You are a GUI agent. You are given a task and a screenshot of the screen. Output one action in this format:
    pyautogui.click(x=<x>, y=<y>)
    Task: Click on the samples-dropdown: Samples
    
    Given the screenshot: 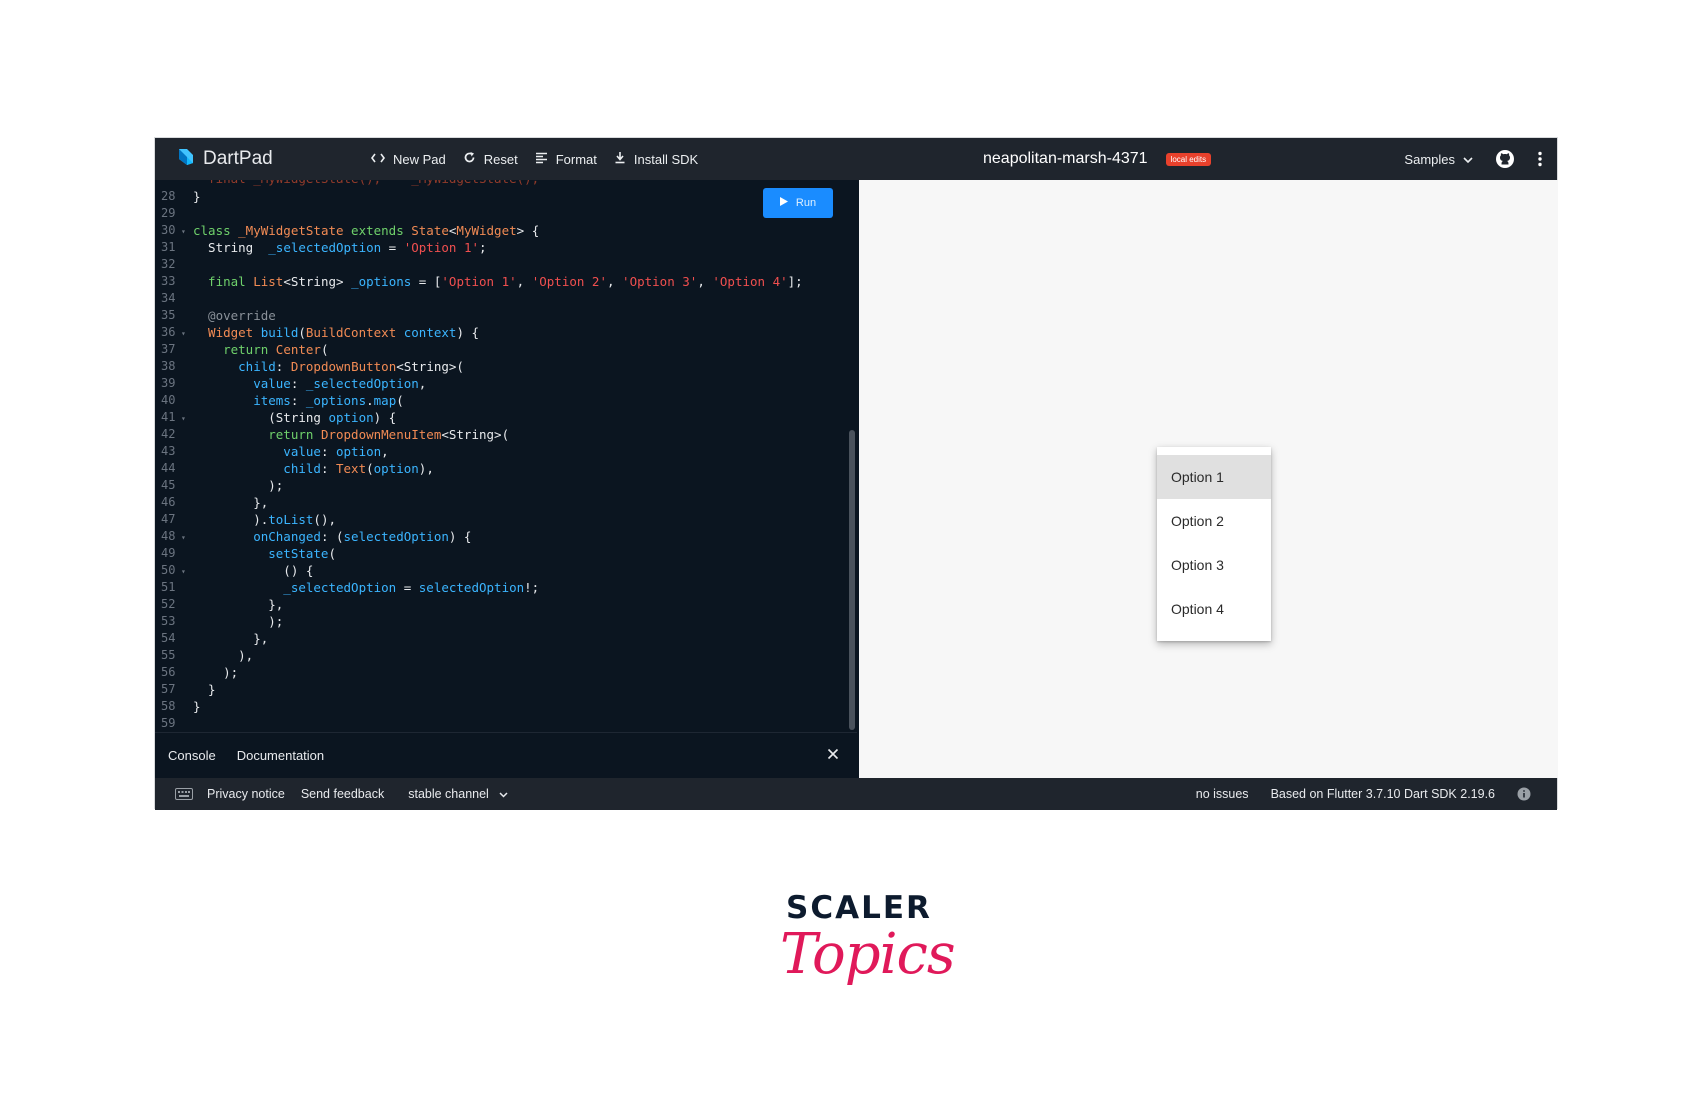 What is the action you would take?
    pyautogui.click(x=1438, y=159)
    